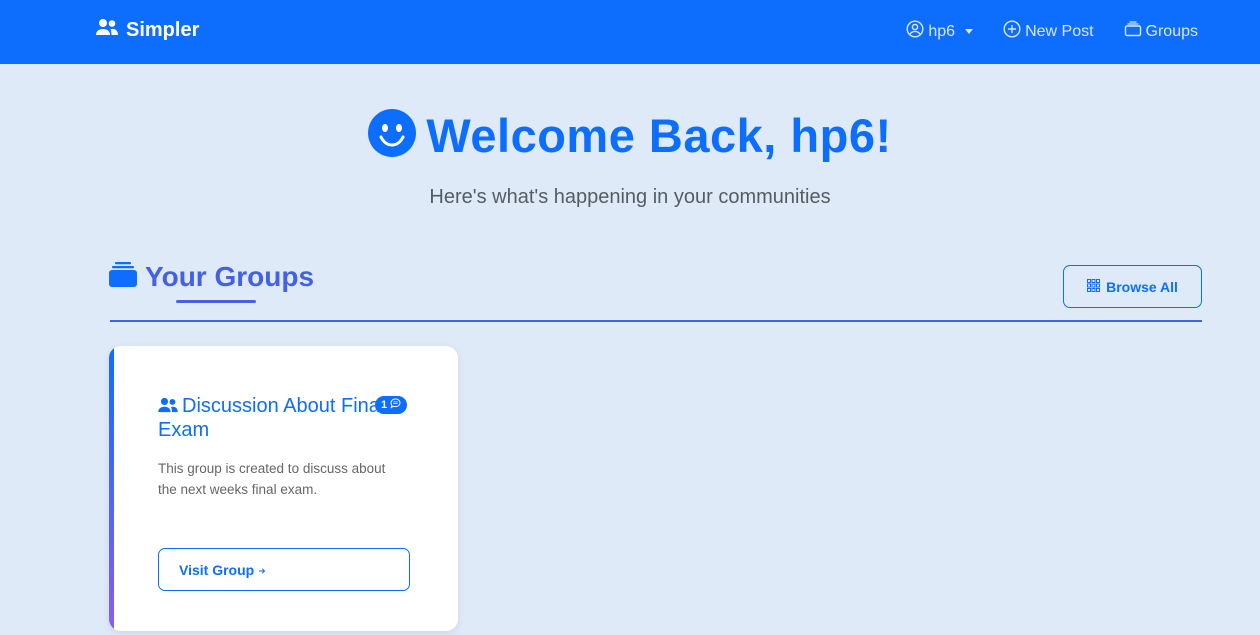 Image resolution: width=1260 pixels, height=635 pixels. What do you see at coordinates (630, 32) in the screenshot?
I see `navbar: Simpler hp6 New Post Groups` at bounding box center [630, 32].